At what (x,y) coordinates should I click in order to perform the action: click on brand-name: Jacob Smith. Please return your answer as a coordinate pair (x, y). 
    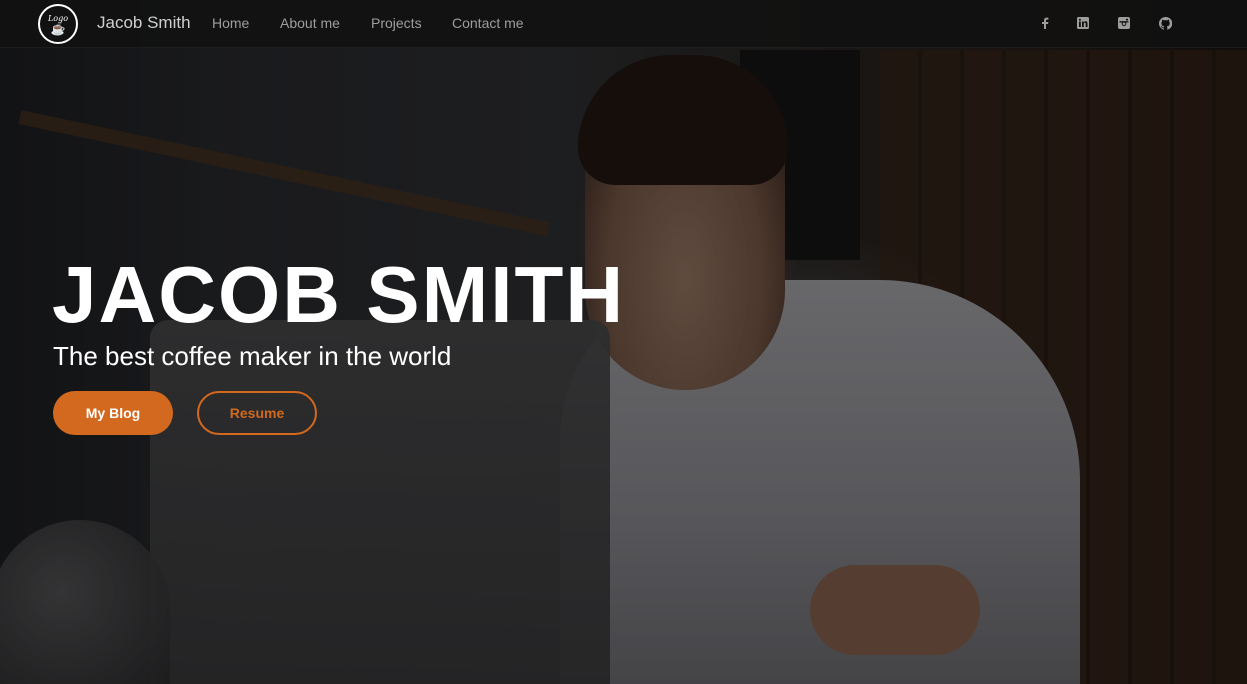
    Looking at the image, I should click on (144, 23).